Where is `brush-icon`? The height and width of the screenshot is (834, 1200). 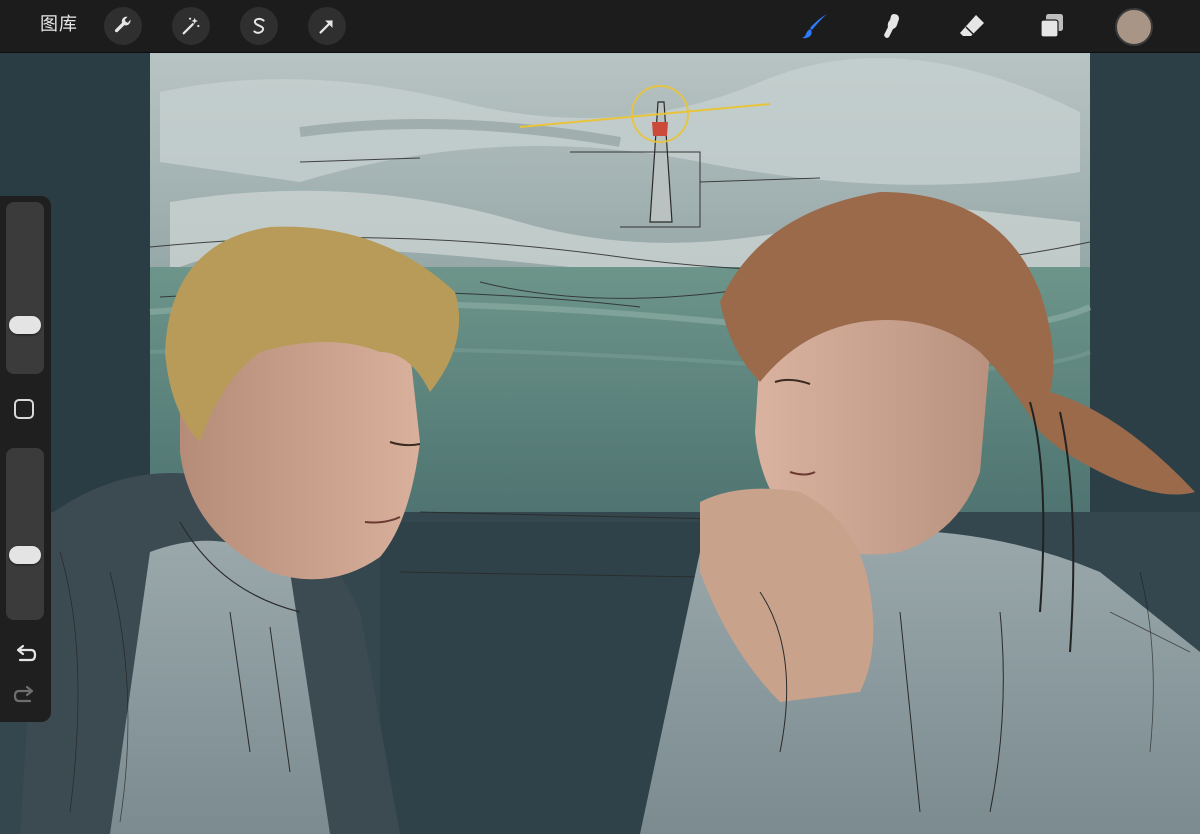 brush-icon is located at coordinates (814, 26).